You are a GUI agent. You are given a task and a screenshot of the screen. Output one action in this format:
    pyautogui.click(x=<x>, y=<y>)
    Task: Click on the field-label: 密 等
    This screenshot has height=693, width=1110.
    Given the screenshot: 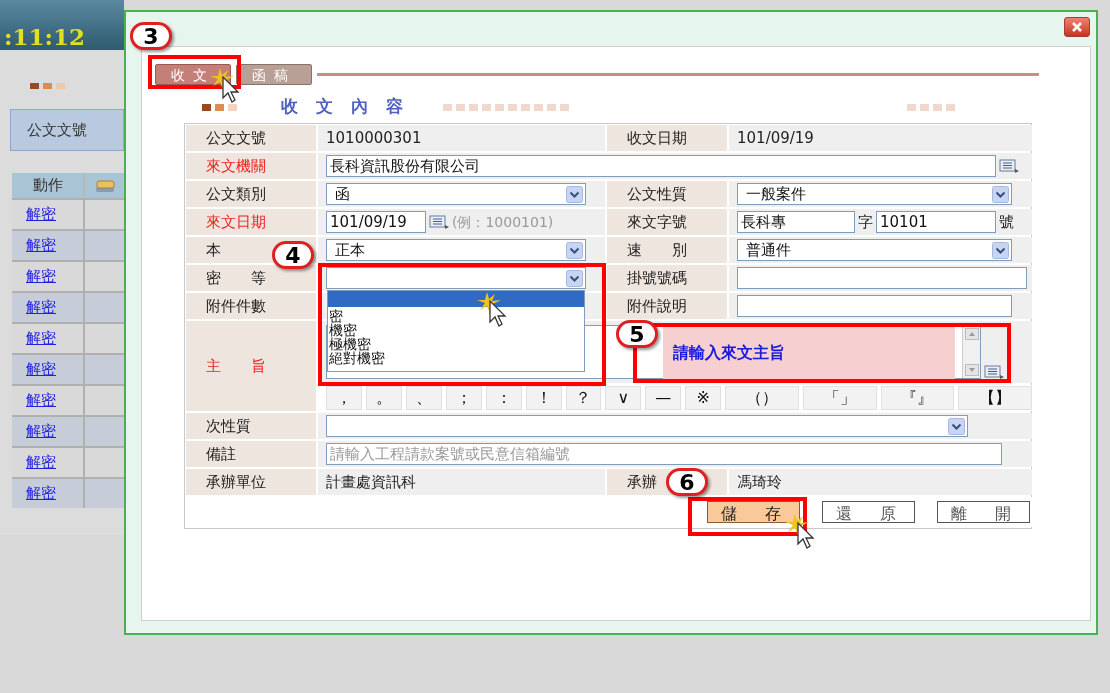 What is the action you would take?
    pyautogui.click(x=236, y=278)
    